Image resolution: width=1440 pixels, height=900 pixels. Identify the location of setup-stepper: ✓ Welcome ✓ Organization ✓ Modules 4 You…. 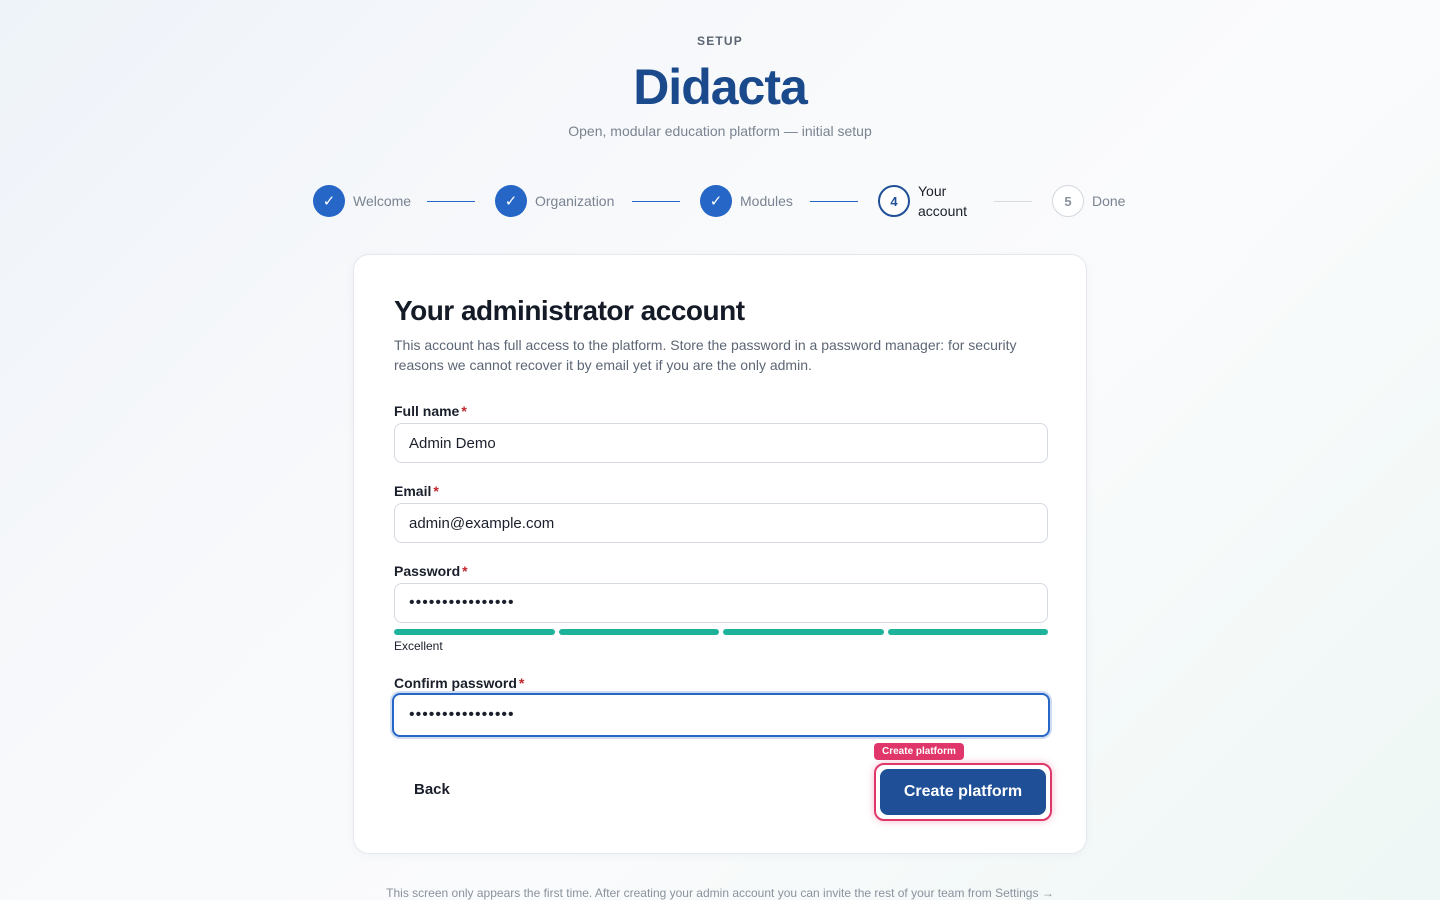
(720, 201).